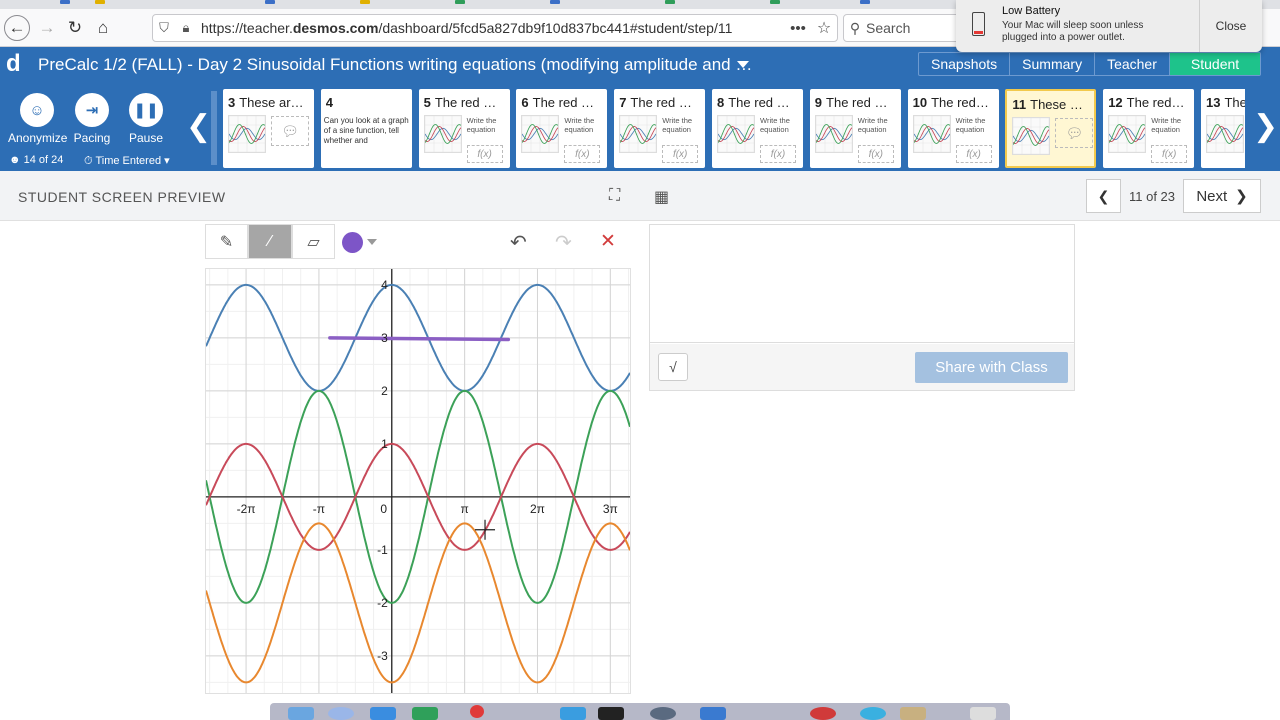 Image resolution: width=1280 pixels, height=720 pixels. I want to click on x-tick-label: -2π, so click(246, 509).